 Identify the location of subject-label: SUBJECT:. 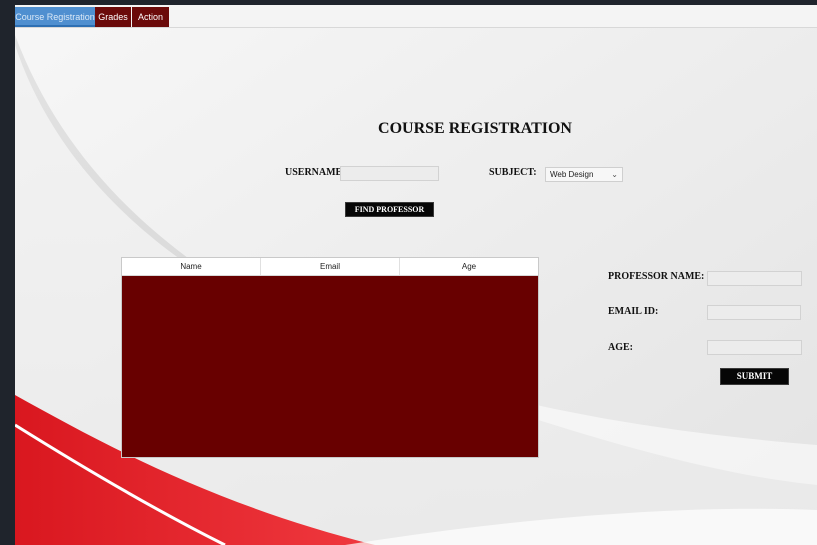
(513, 172).